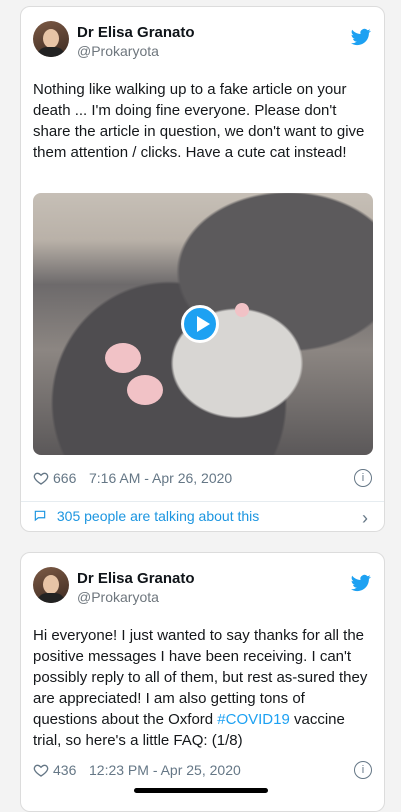 The width and height of the screenshot is (401, 812). Describe the element at coordinates (253, 719) in the screenshot. I see `hashtag-link: #COVID19` at that location.